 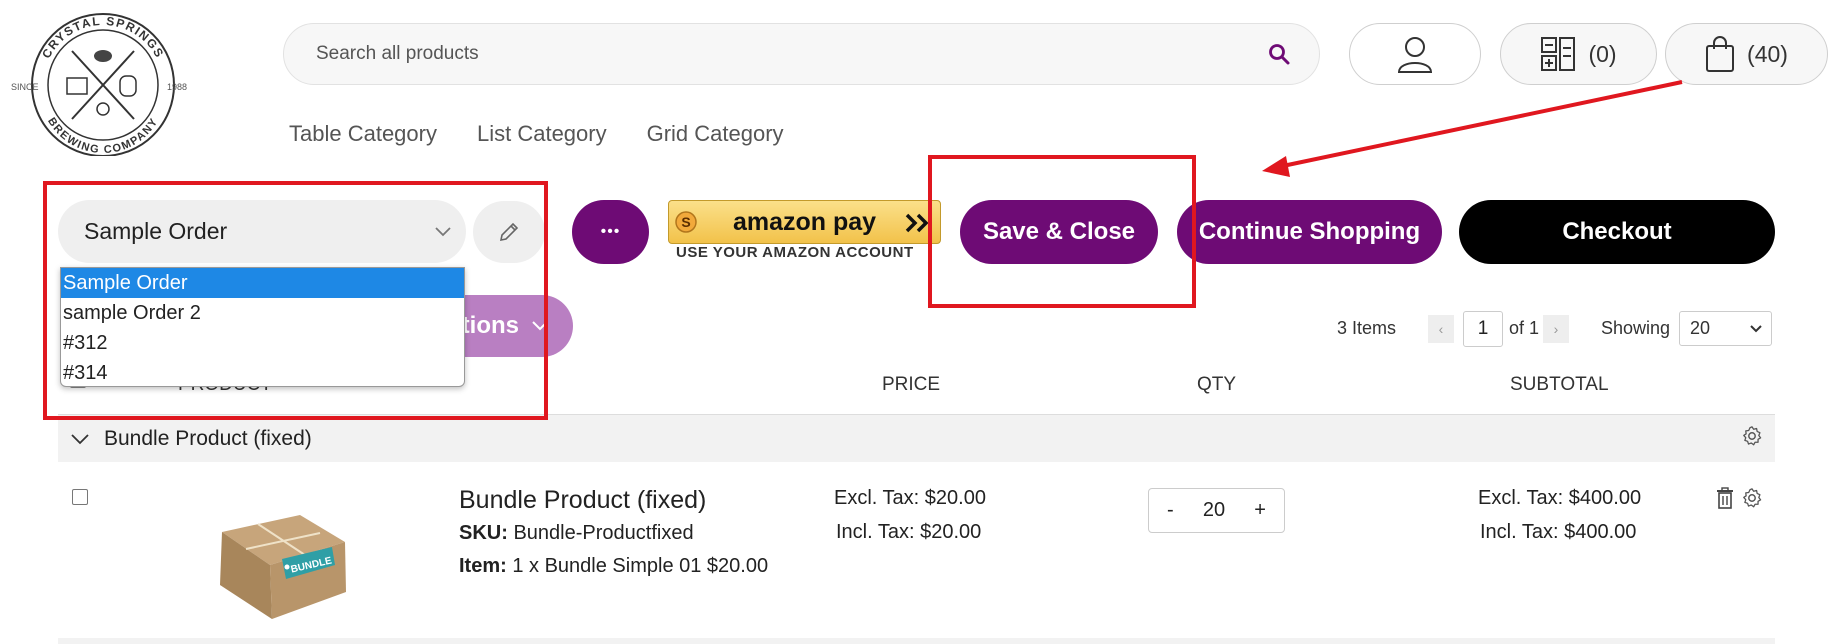 What do you see at coordinates (1636, 328) in the screenshot?
I see `showing-label: Showing` at bounding box center [1636, 328].